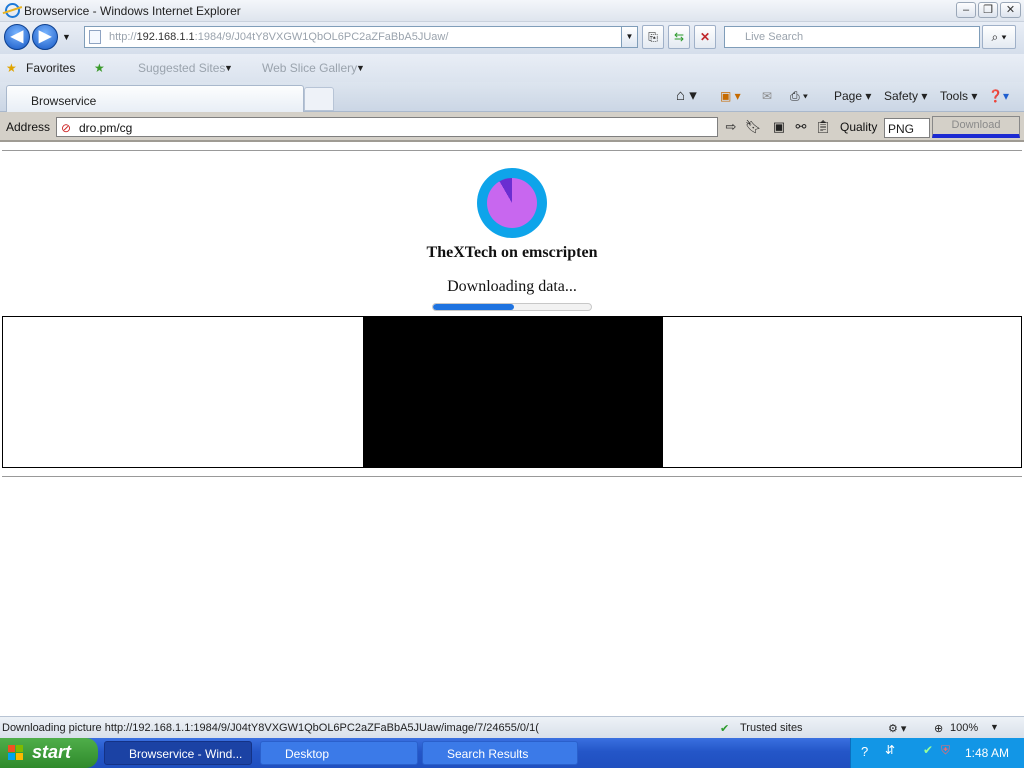 The width and height of the screenshot is (1024, 768). Describe the element at coordinates (859, 127) in the screenshot. I see `quality-label: Quality` at that location.